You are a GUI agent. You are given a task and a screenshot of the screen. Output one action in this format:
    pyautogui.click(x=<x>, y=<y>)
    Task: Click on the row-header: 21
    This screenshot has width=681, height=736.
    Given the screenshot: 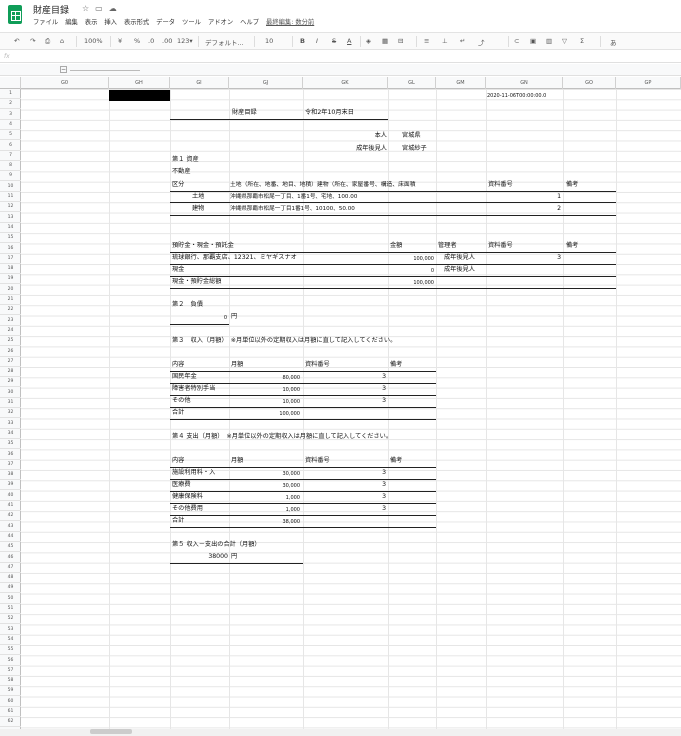 What is the action you would take?
    pyautogui.click(x=10, y=300)
    